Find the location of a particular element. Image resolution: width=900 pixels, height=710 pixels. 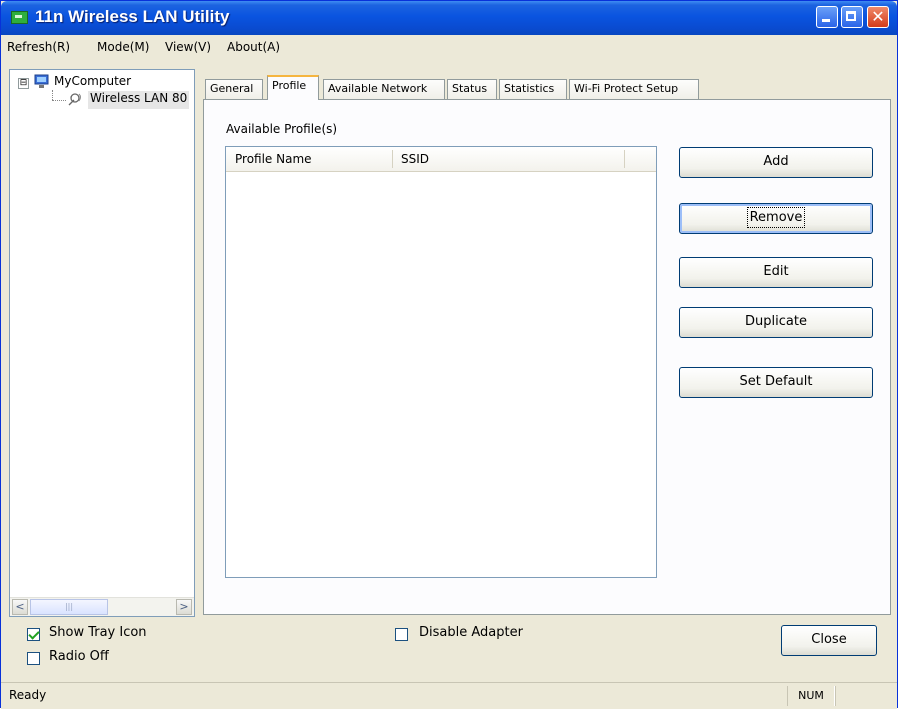

column-profile-name: Profile Name is located at coordinates (273, 159).